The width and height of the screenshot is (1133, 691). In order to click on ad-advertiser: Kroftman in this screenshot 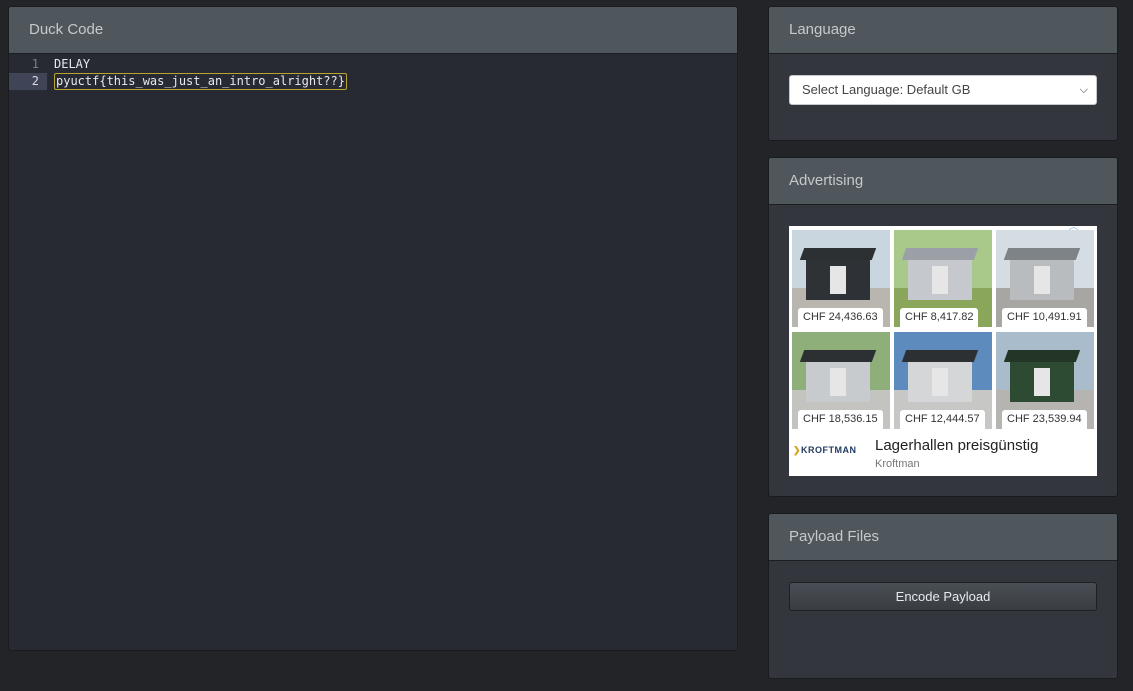, I will do `click(897, 464)`.